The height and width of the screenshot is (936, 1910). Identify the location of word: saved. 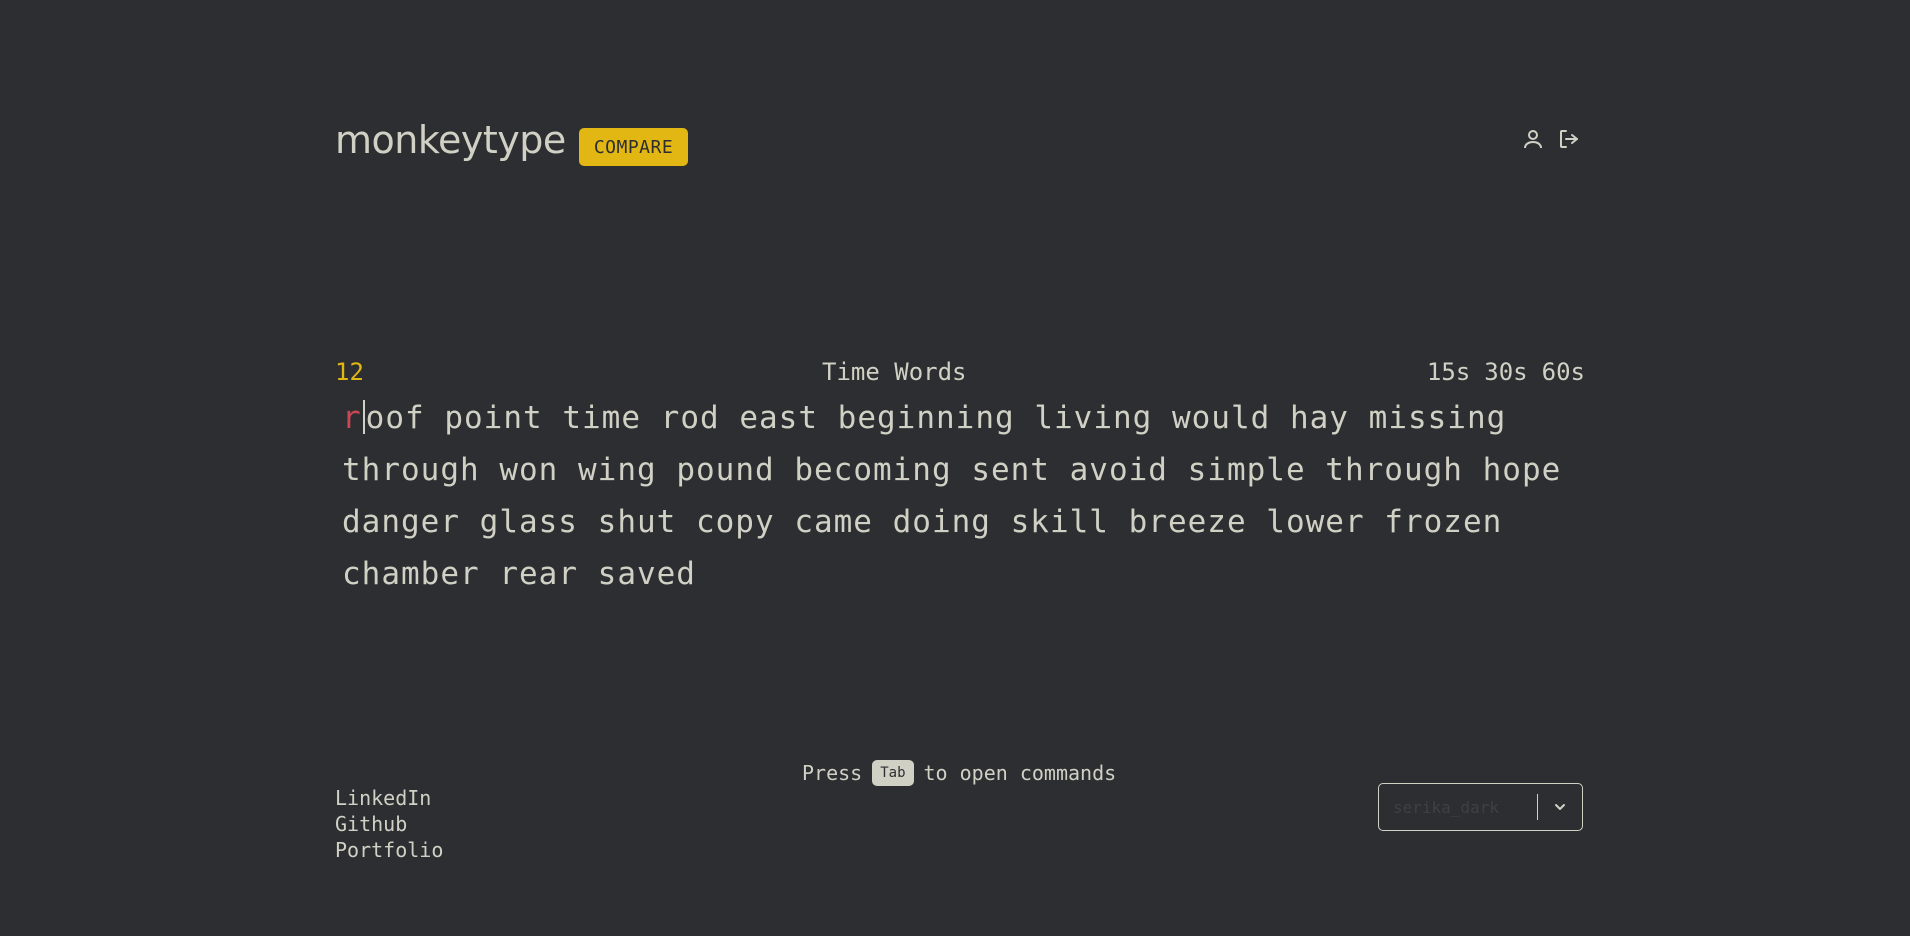
(646, 574).